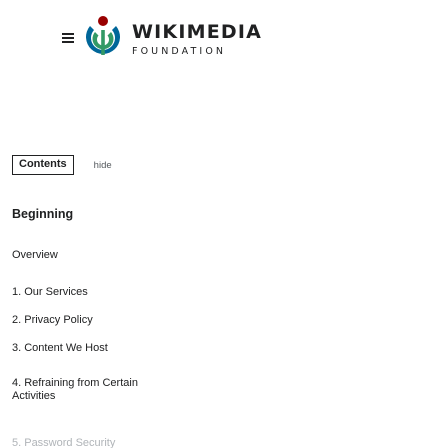 The image size is (448, 448). What do you see at coordinates (60, 348) in the screenshot?
I see `toc-item-content-we-host: 3. Content We Host` at bounding box center [60, 348].